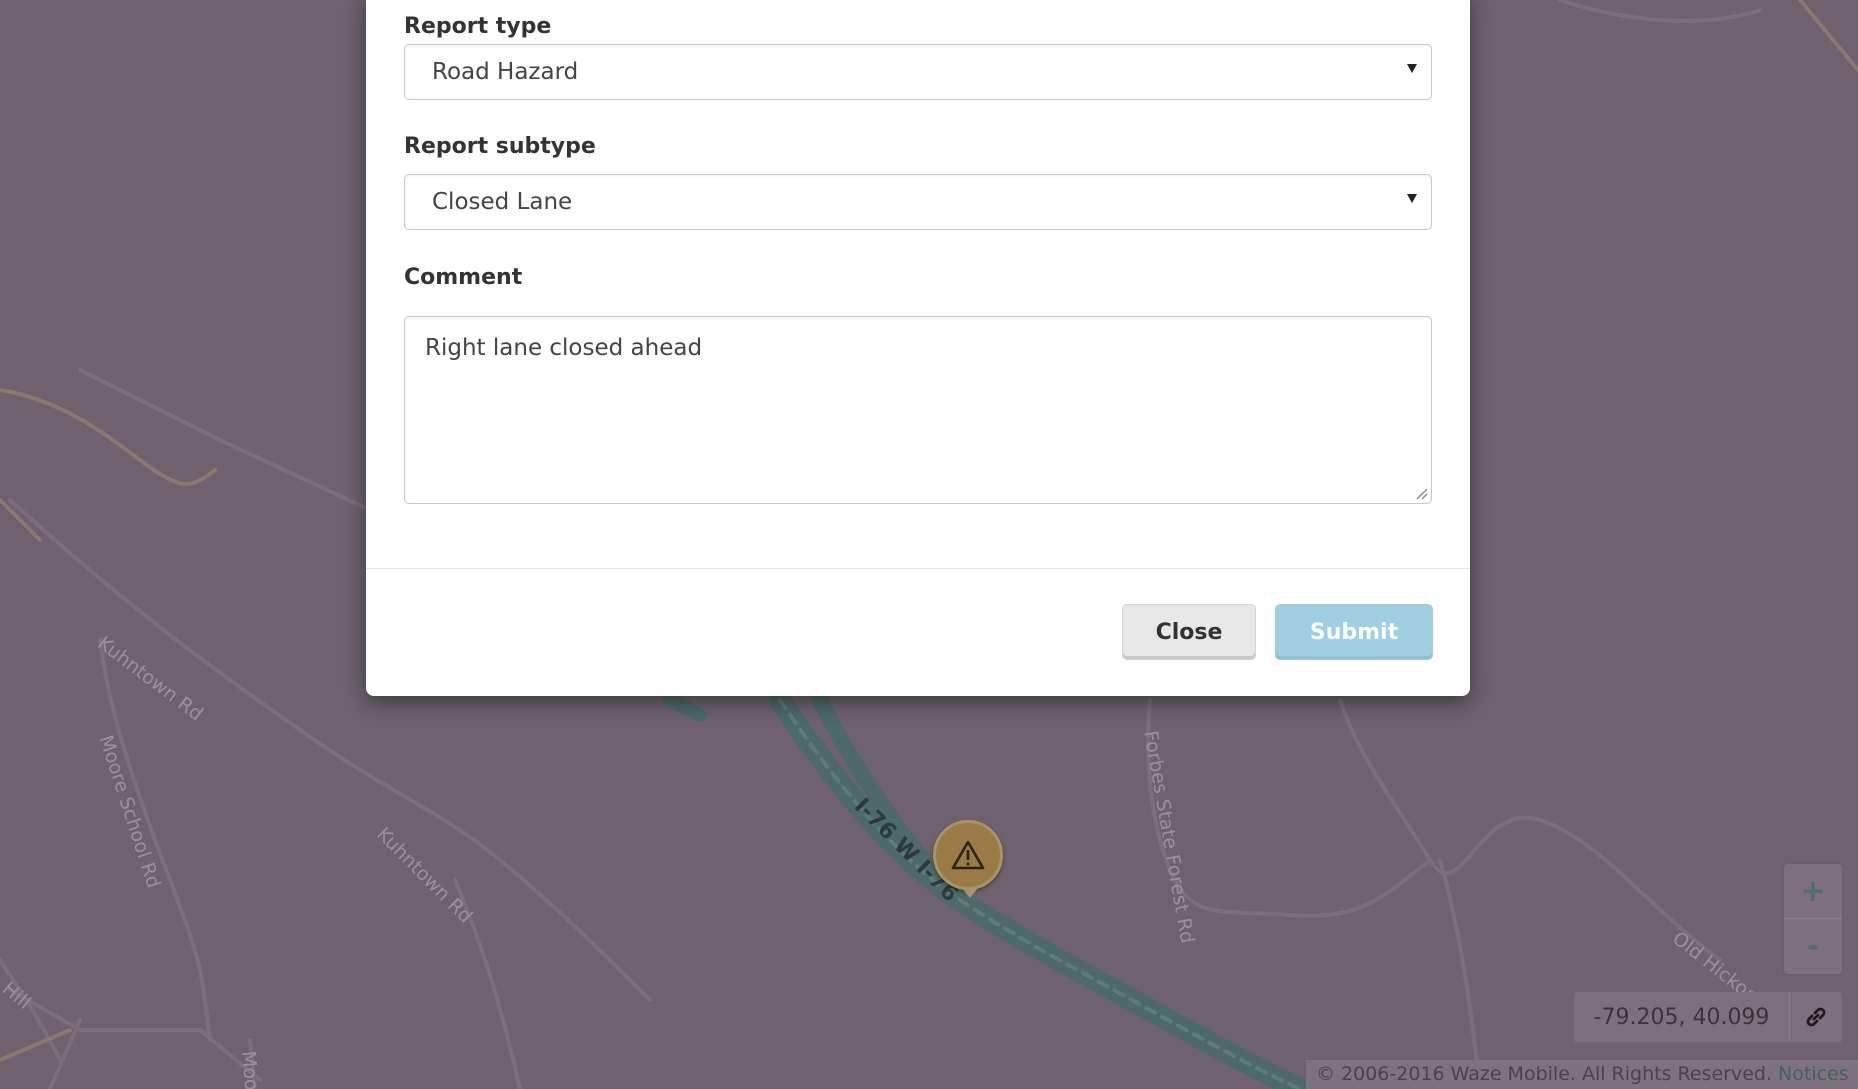 The width and height of the screenshot is (1858, 1089). What do you see at coordinates (918, 72) in the screenshot?
I see `report-type-select: Road Hazard` at bounding box center [918, 72].